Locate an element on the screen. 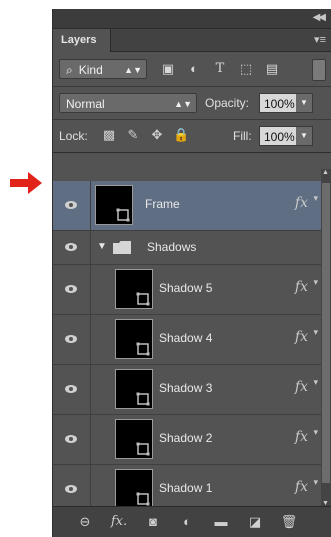  scroll-up-arrow-icon: ▲ is located at coordinates (325, 172).